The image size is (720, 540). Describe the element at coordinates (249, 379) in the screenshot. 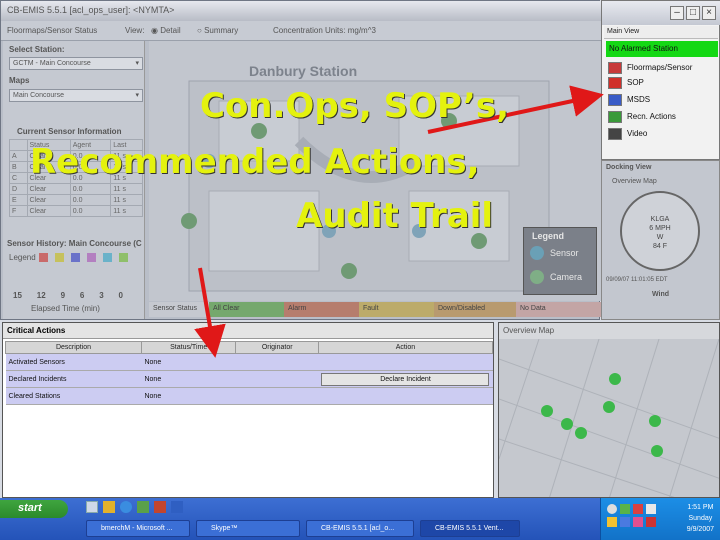

I see `table-row: Declared Incidents None Declare Incident` at that location.